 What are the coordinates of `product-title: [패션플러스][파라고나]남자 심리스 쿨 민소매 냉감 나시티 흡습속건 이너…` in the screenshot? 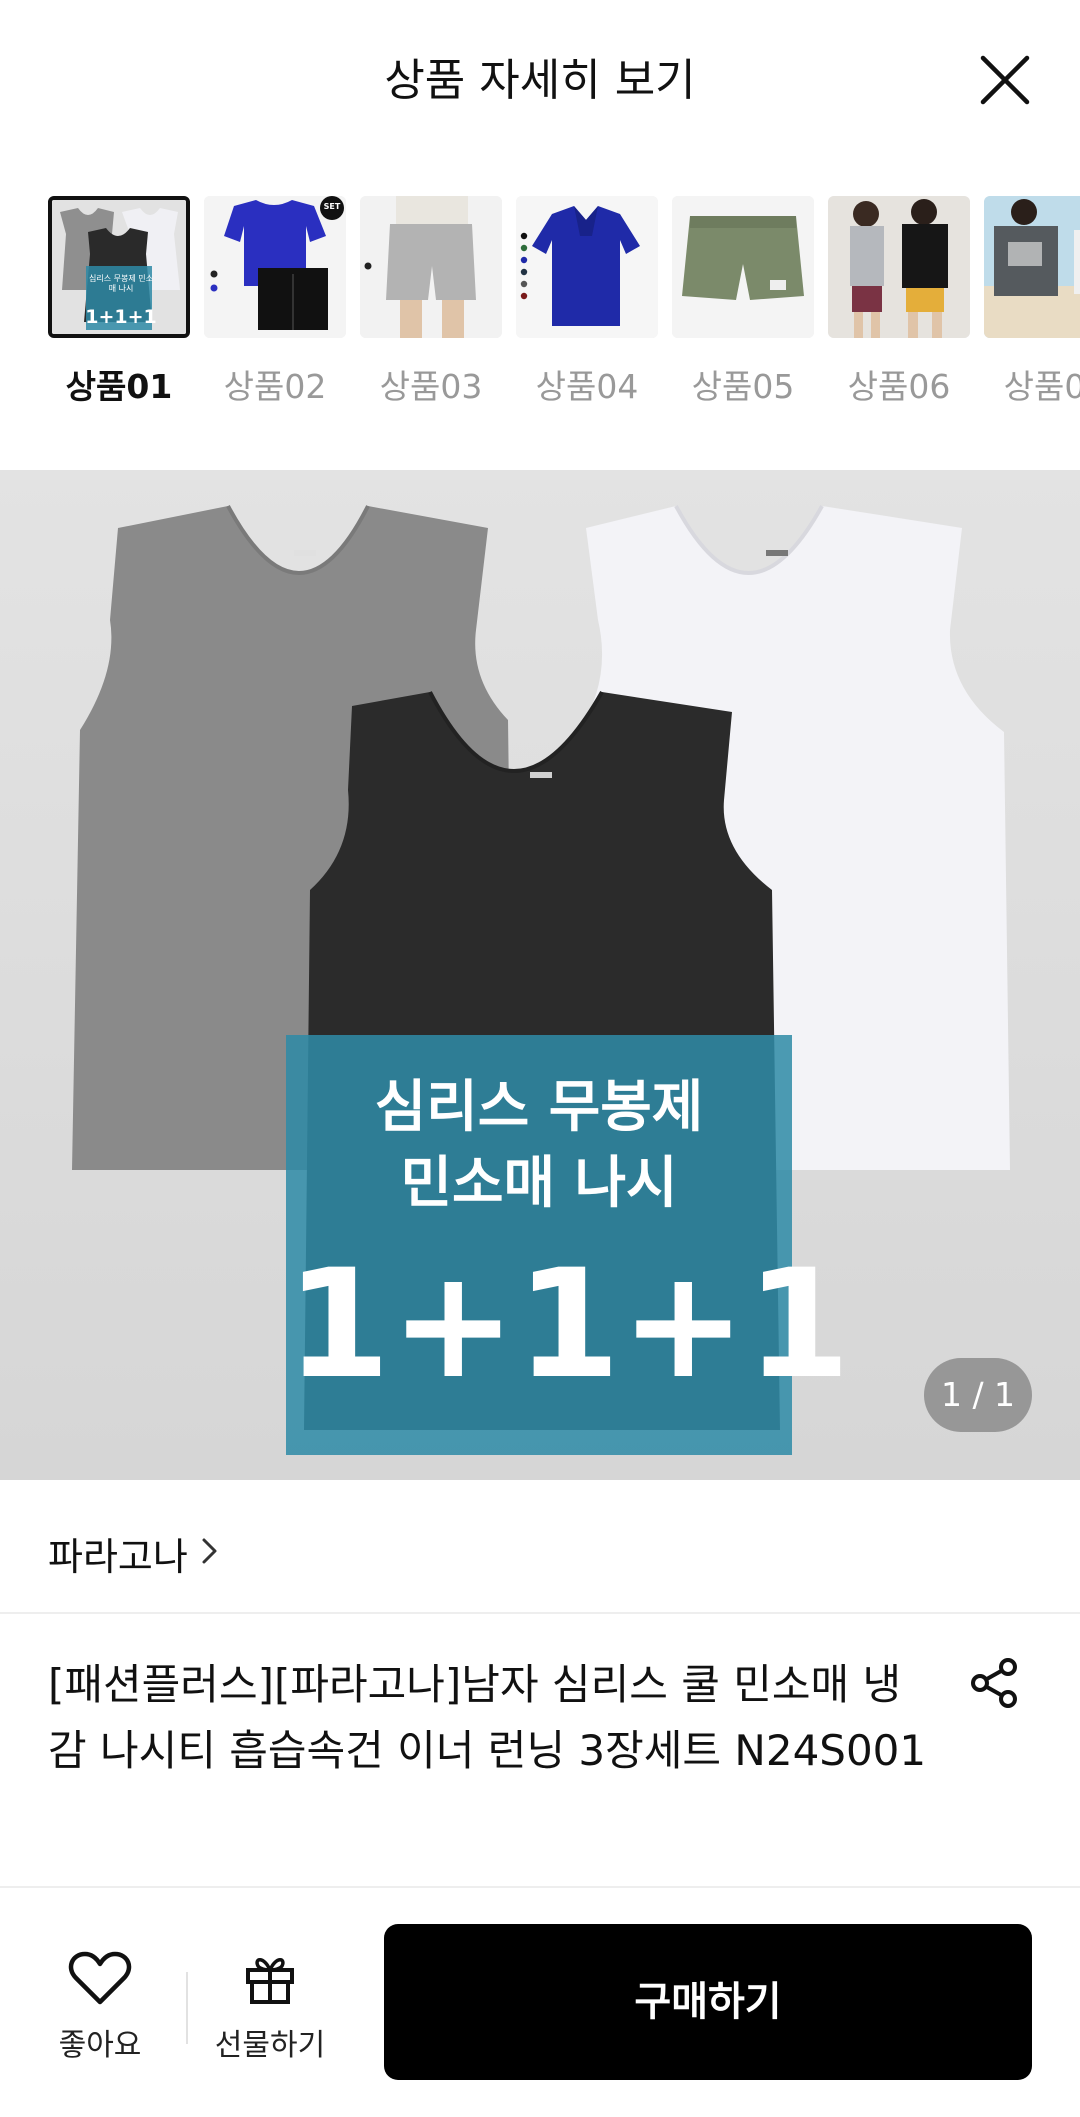 It's located at (487, 1717).